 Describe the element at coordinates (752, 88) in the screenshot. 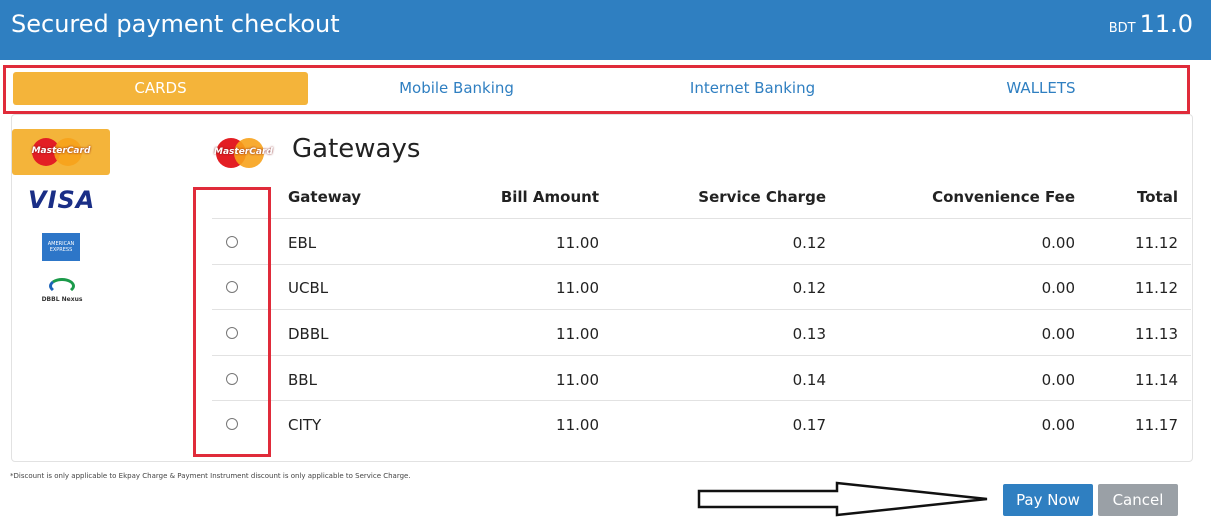

I see `tab-internet-banking: Internet Banking` at that location.